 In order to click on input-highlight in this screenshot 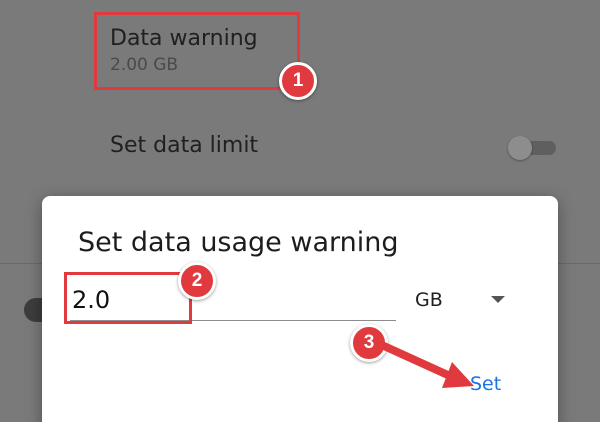, I will do `click(128, 298)`.